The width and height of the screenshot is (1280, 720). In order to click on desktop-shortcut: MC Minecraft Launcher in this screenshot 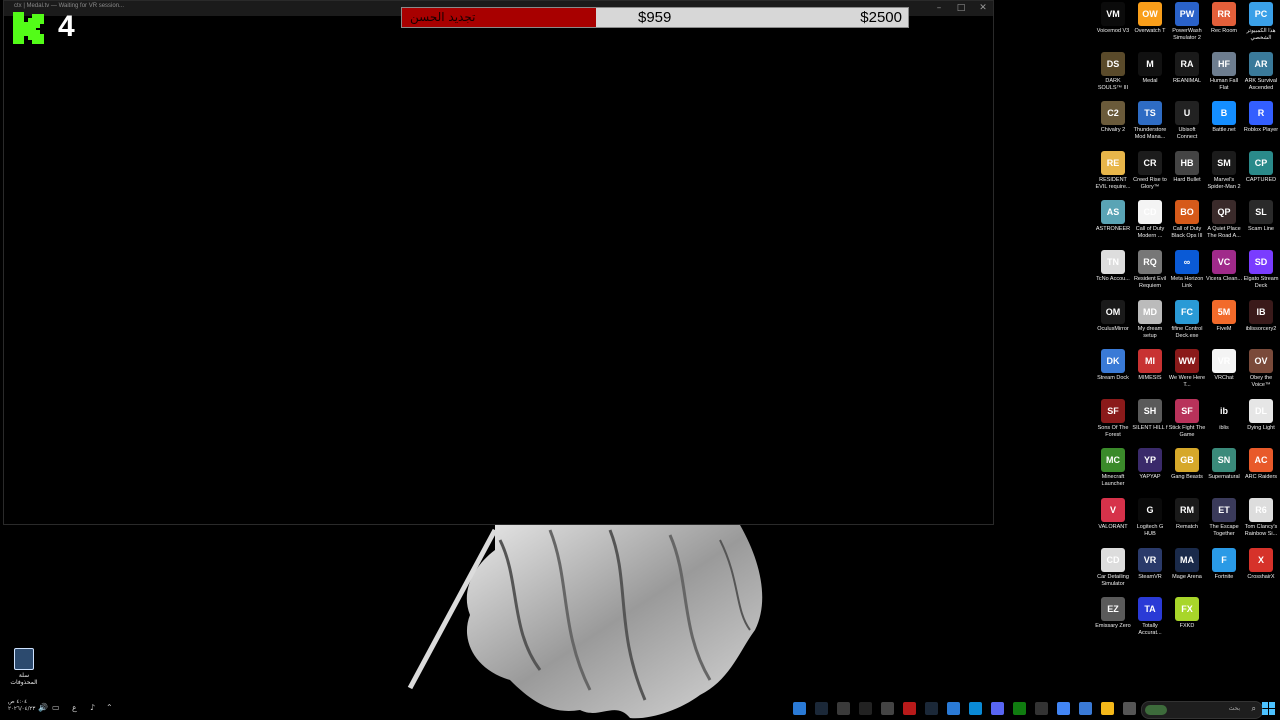, I will do `click(1113, 472)`.